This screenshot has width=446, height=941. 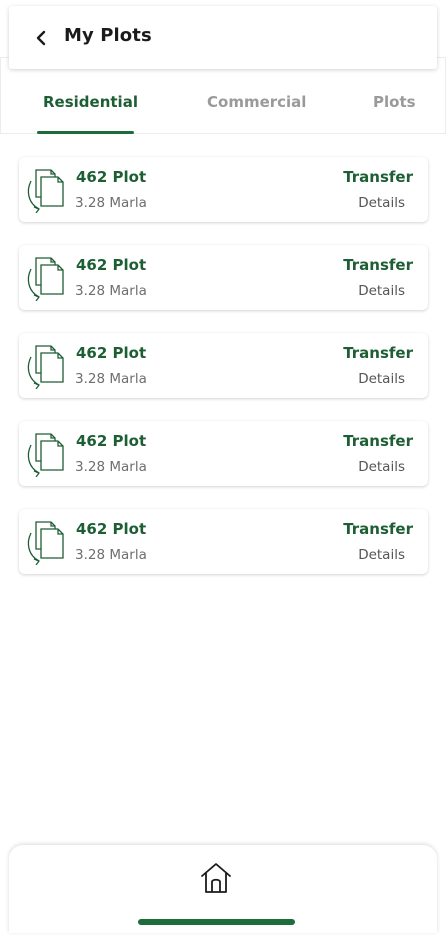 I want to click on home-icon, so click(x=216, y=878).